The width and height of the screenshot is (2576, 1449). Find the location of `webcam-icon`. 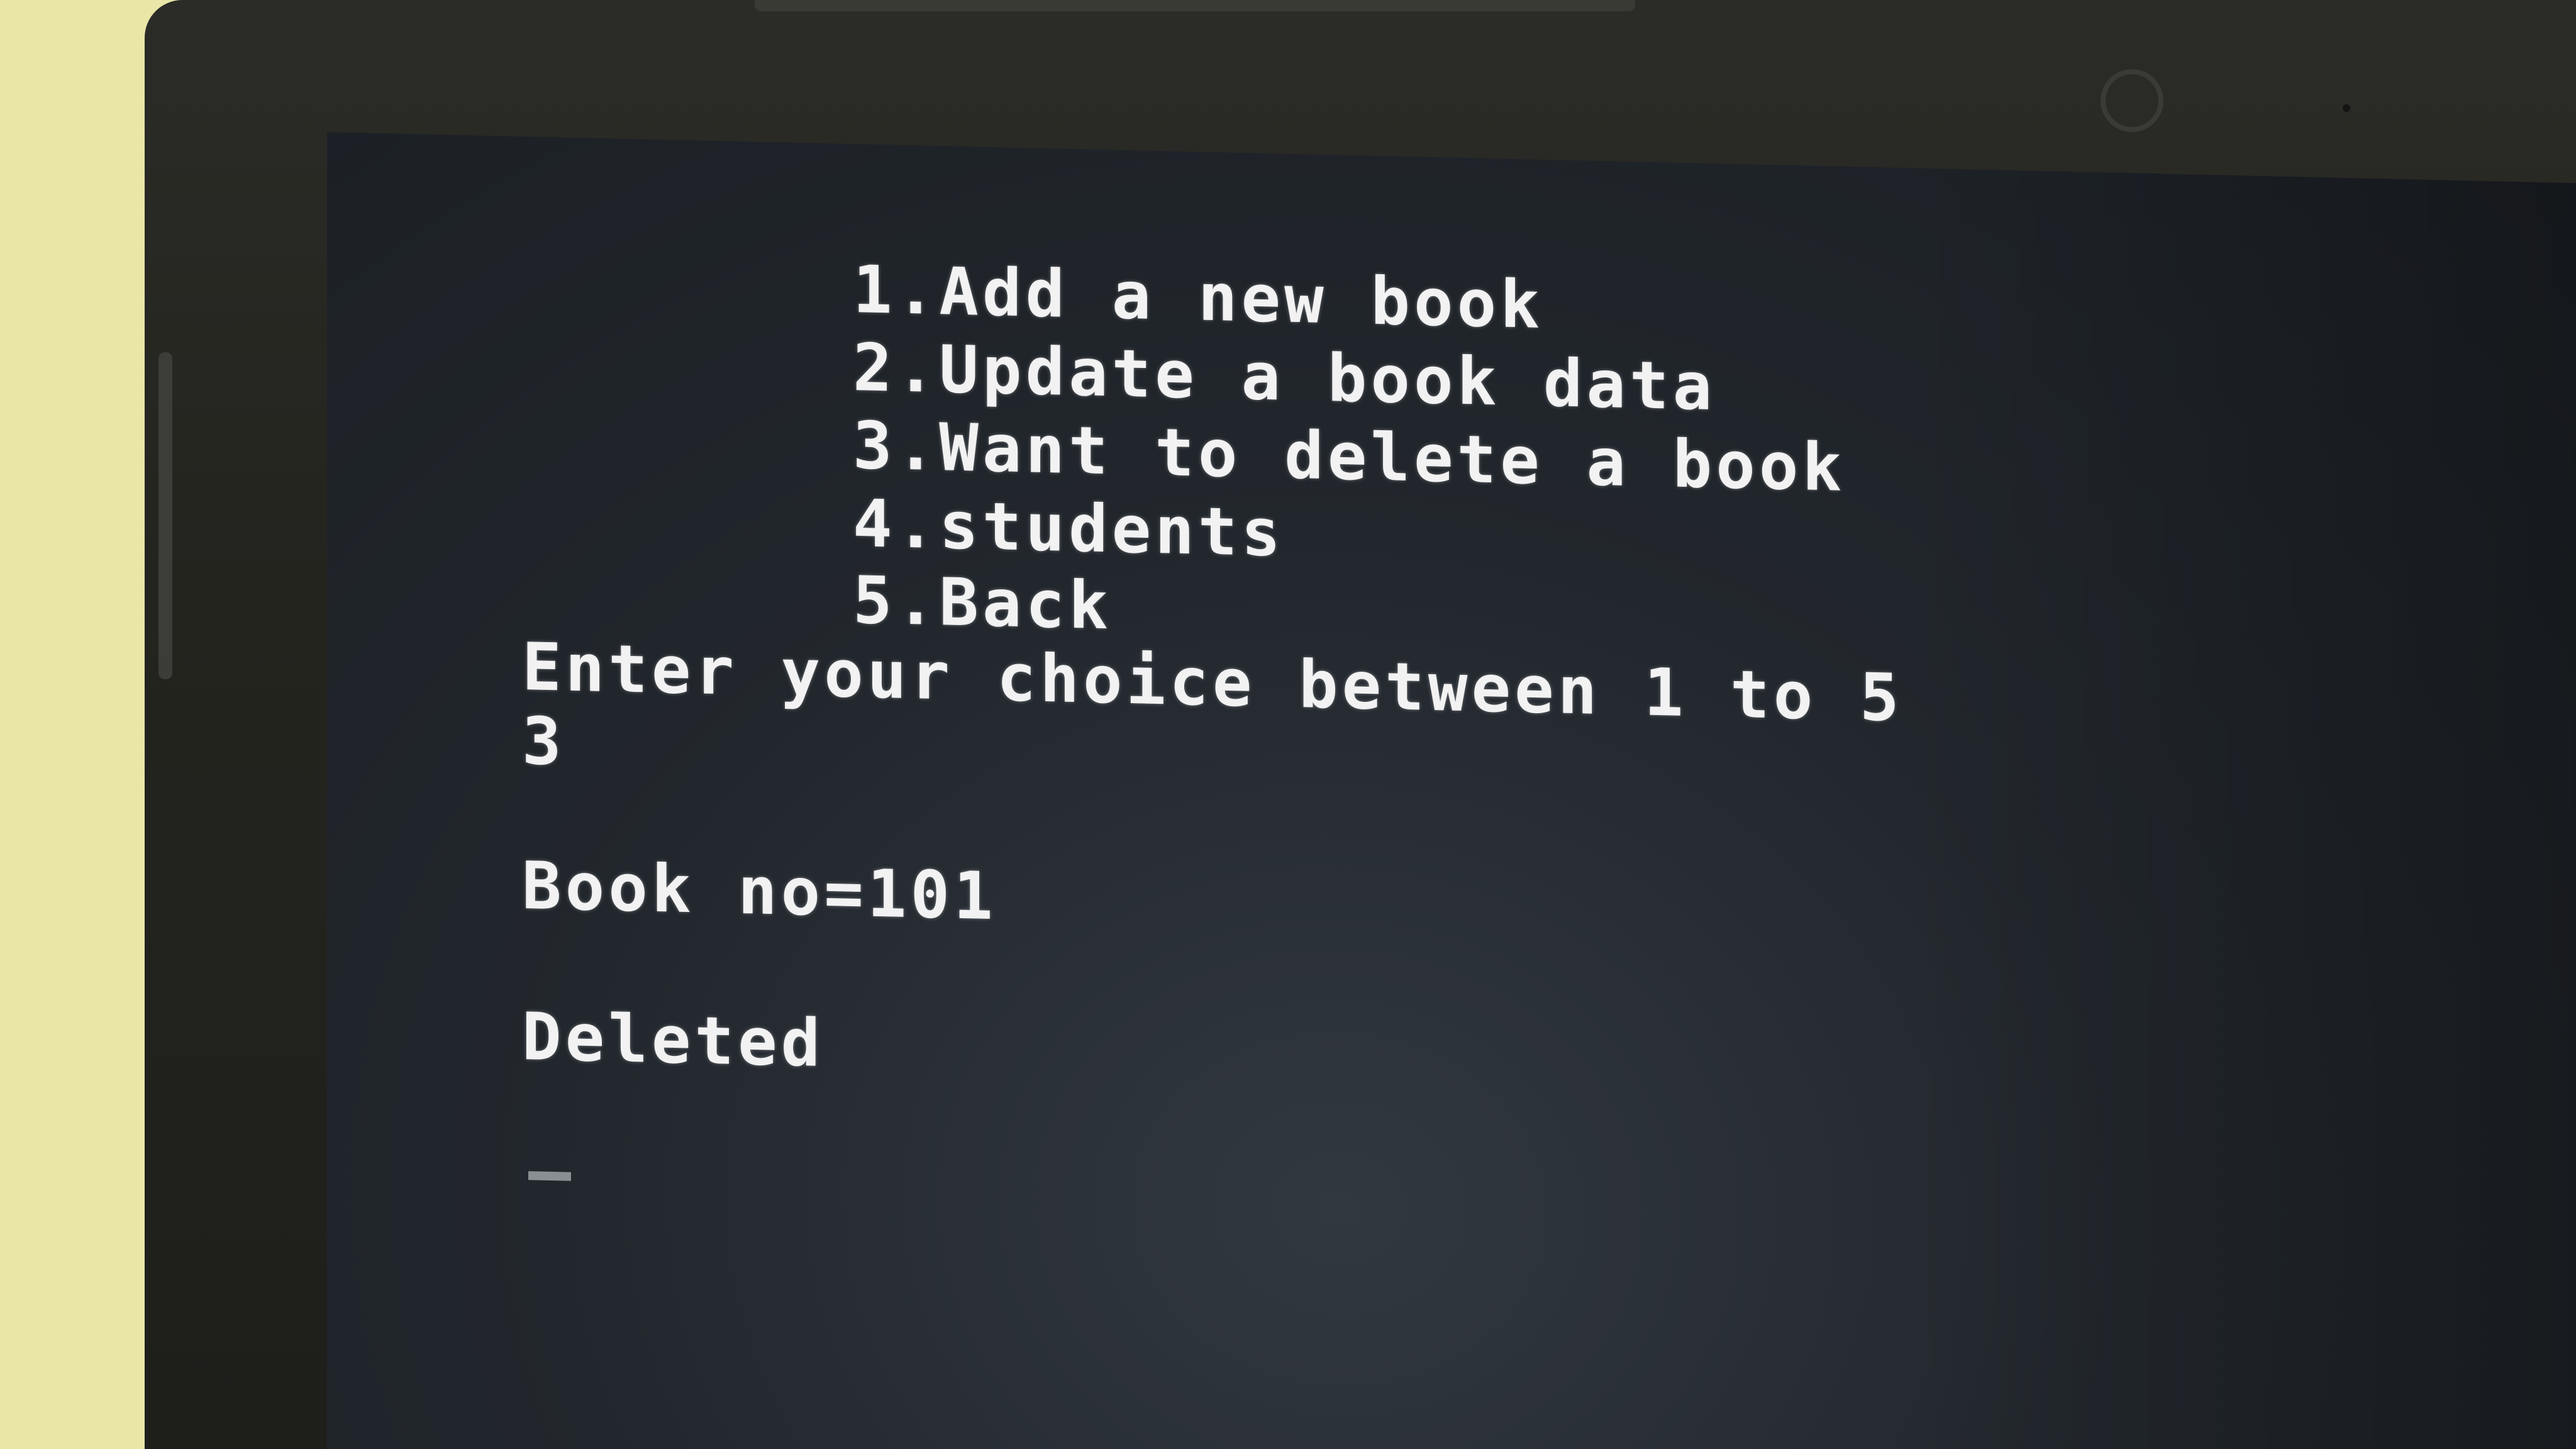

webcam-icon is located at coordinates (2132, 100).